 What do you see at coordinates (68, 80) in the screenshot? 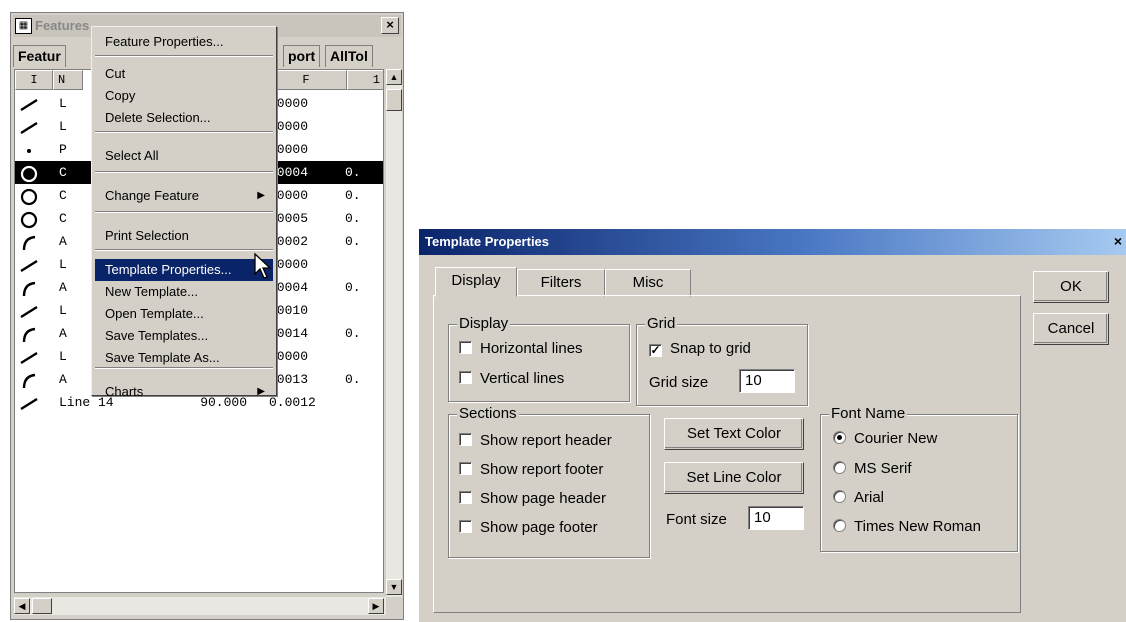
I see `column-header-name: N` at bounding box center [68, 80].